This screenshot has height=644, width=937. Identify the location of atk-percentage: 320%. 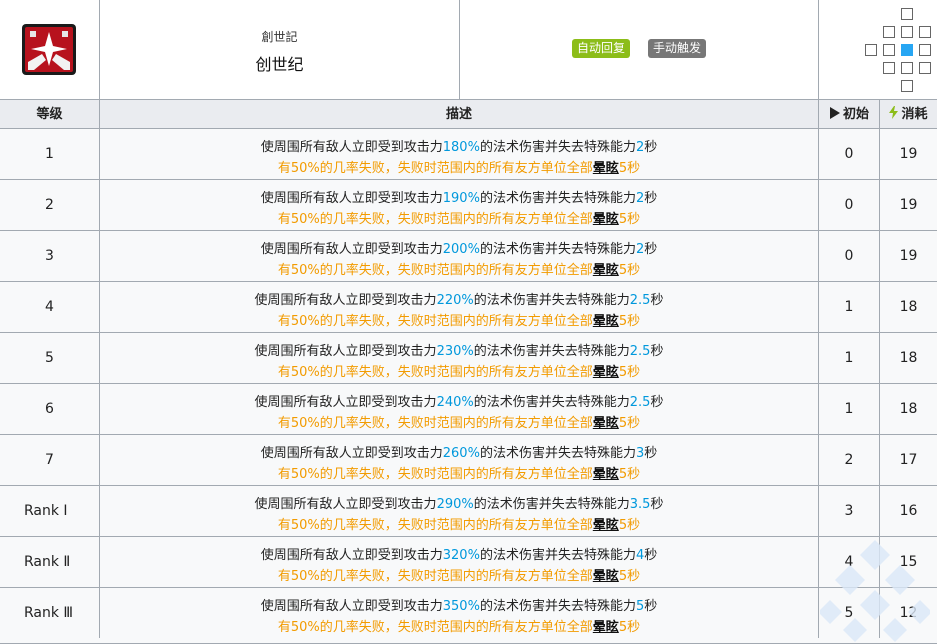
(461, 555).